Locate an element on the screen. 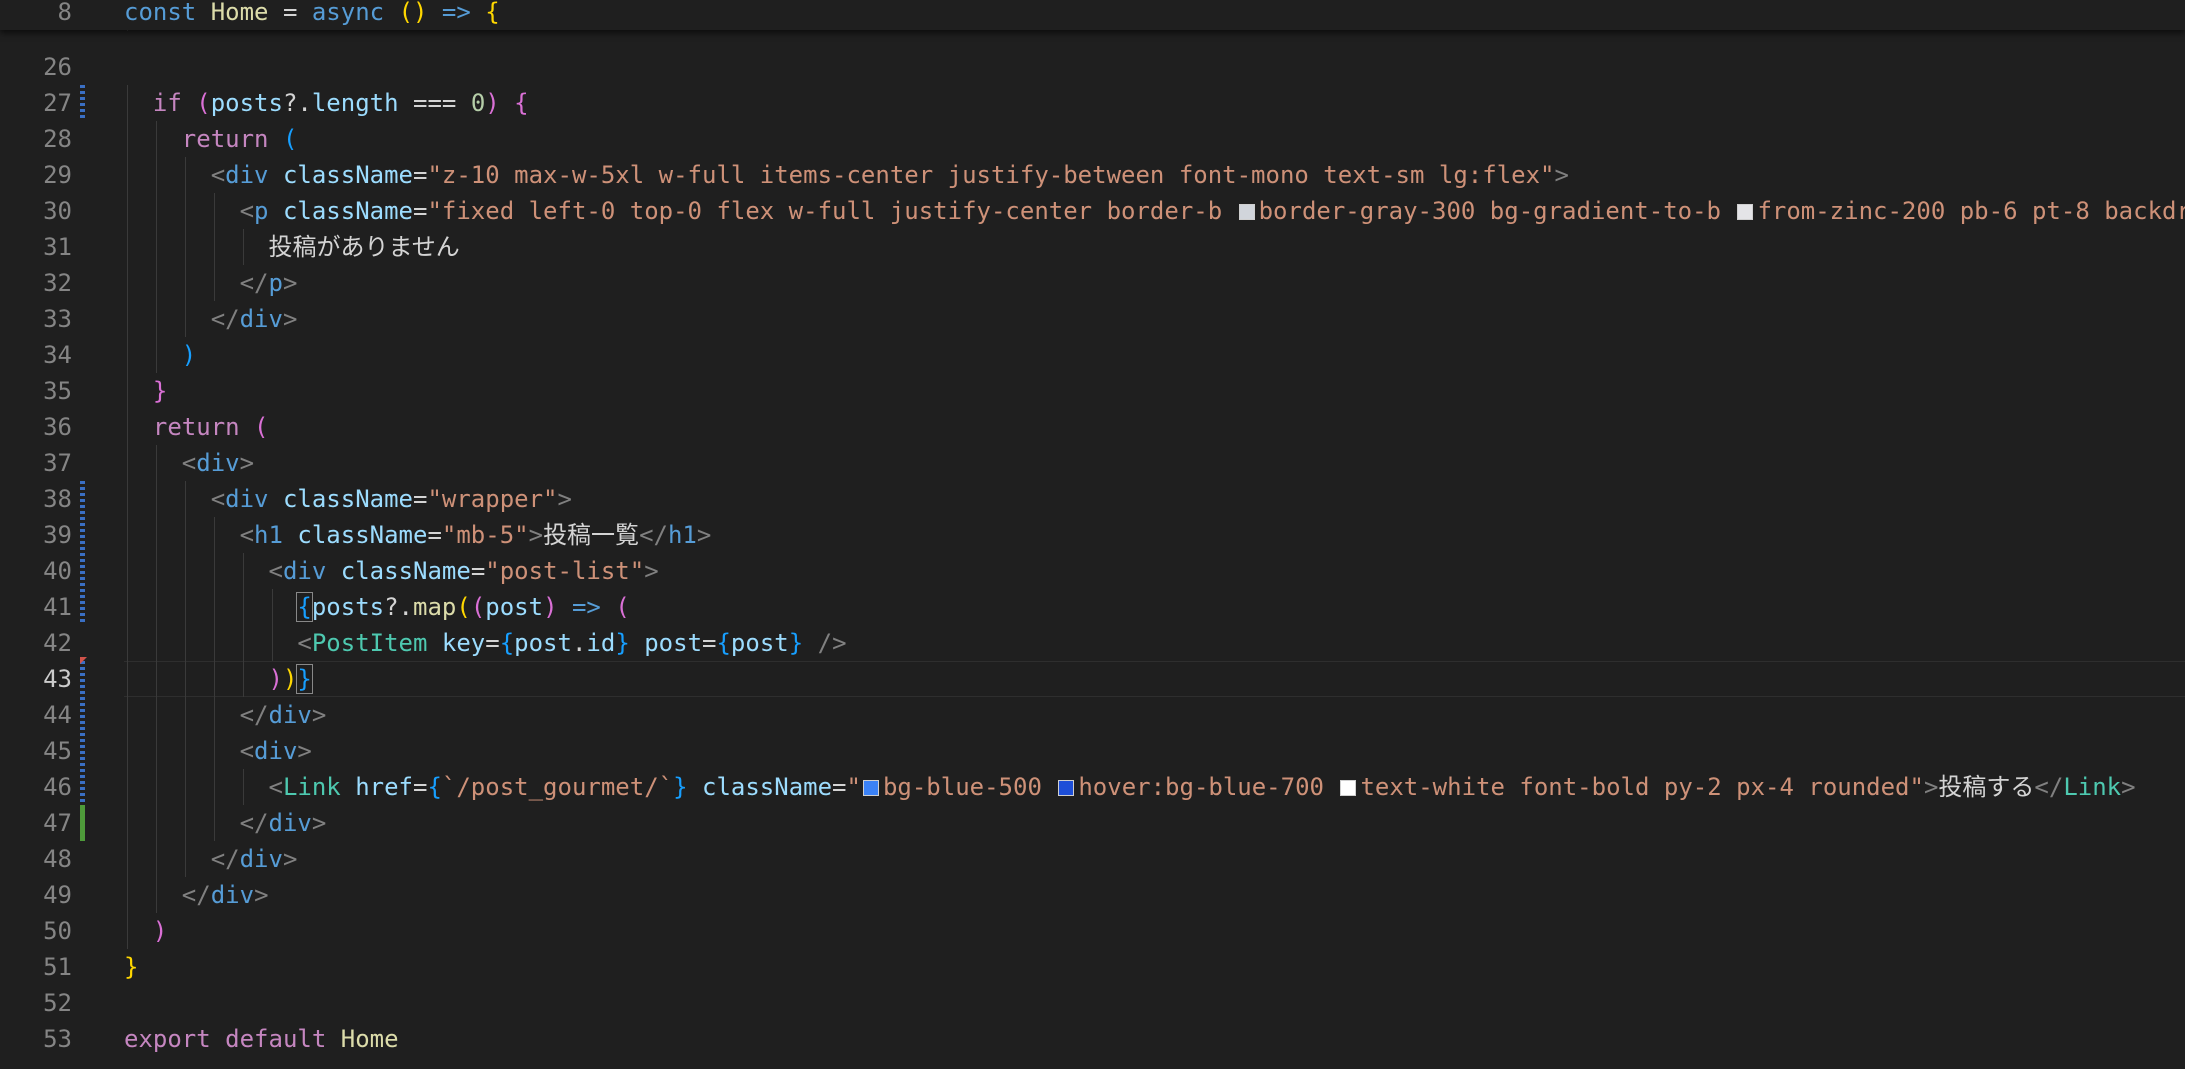 Image resolution: width=2185 pixels, height=1069 pixels. editor-line: 28 return ( is located at coordinates (1092, 139).